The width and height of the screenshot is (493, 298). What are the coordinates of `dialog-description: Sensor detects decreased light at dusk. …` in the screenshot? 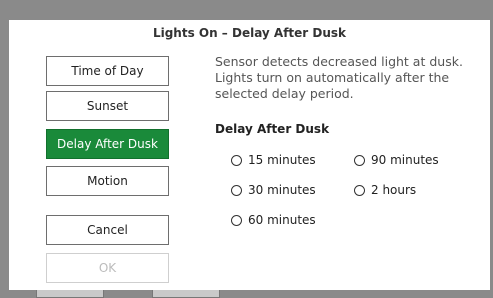 It's located at (339, 77).